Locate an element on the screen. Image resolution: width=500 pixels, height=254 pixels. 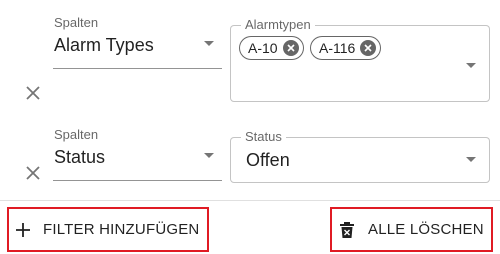
clear-all-button: ALLE LÖSCHEN is located at coordinates (411, 229).